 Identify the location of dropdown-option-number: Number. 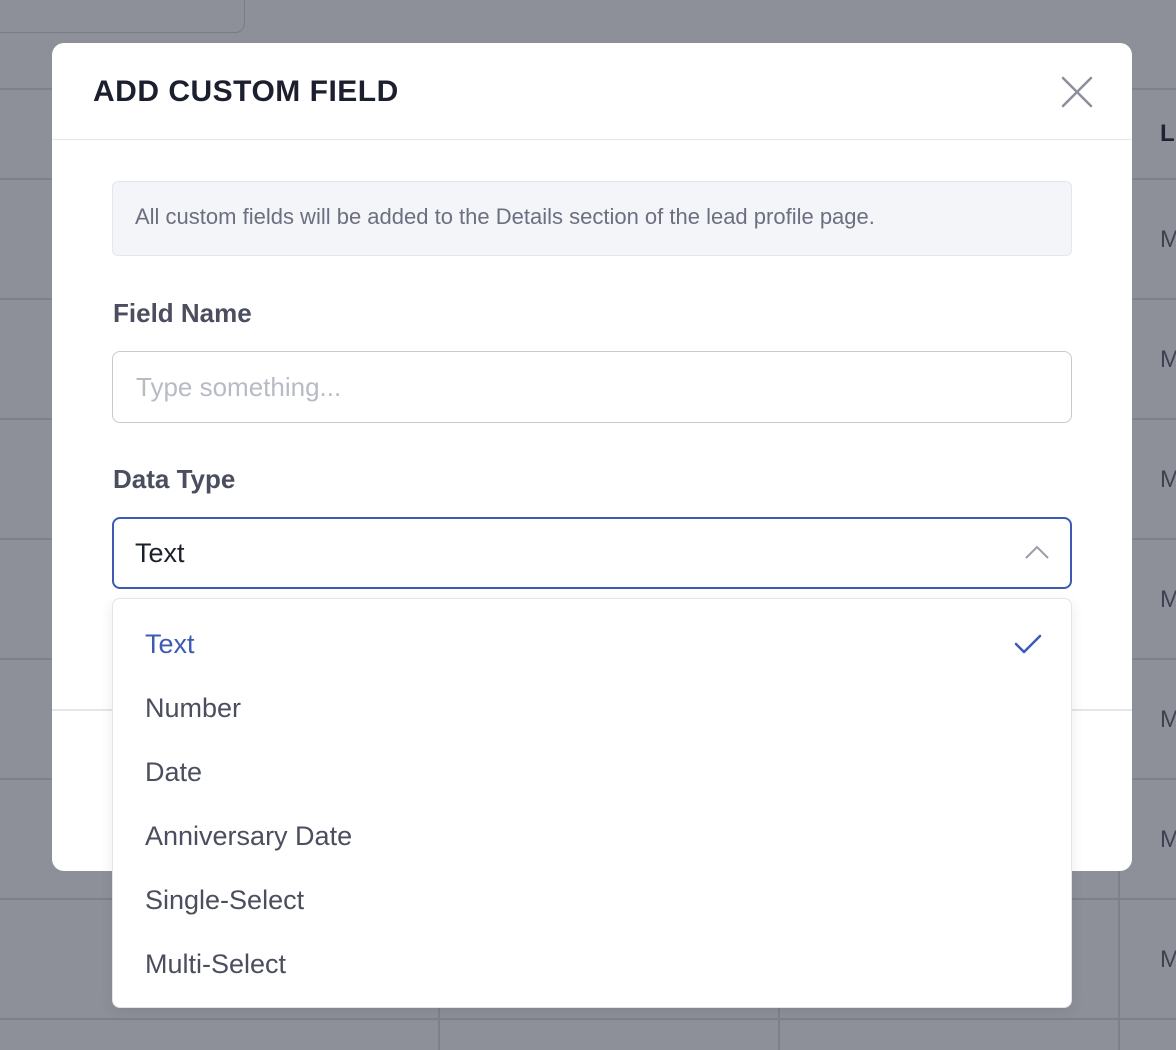
(592, 708).